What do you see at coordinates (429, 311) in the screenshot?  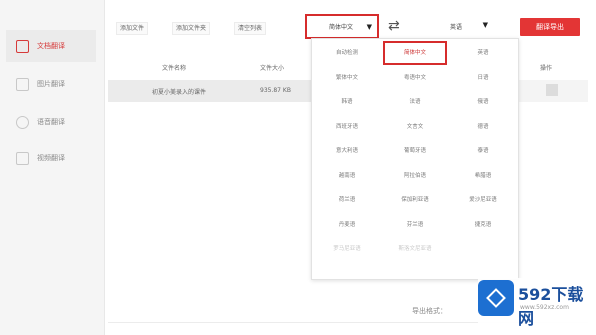 I see `export-format-label: 导出格式：` at bounding box center [429, 311].